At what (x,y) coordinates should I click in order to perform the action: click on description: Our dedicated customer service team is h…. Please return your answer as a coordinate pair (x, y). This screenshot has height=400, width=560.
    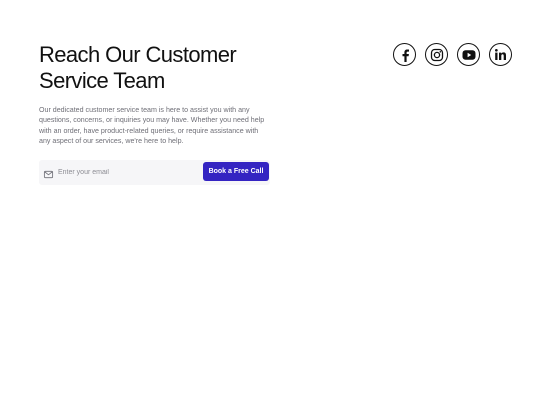
    Looking at the image, I should click on (152, 126).